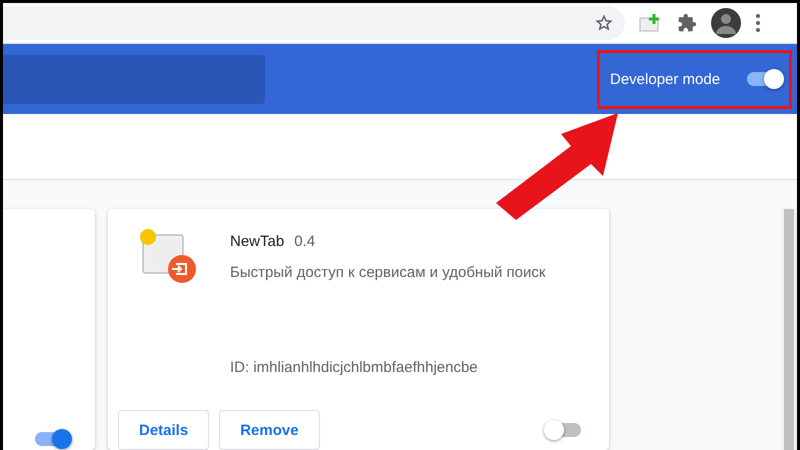 The width and height of the screenshot is (800, 450). I want to click on scrollbar, so click(789, 329).